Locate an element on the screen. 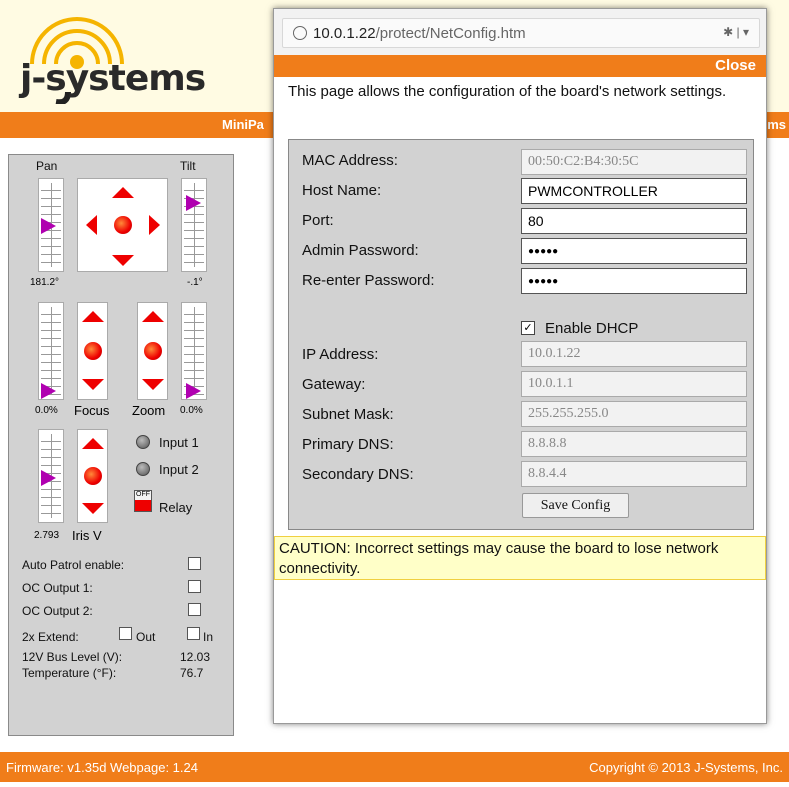 The height and width of the screenshot is (787, 789). focus-down-arrow-icon is located at coordinates (93, 384).